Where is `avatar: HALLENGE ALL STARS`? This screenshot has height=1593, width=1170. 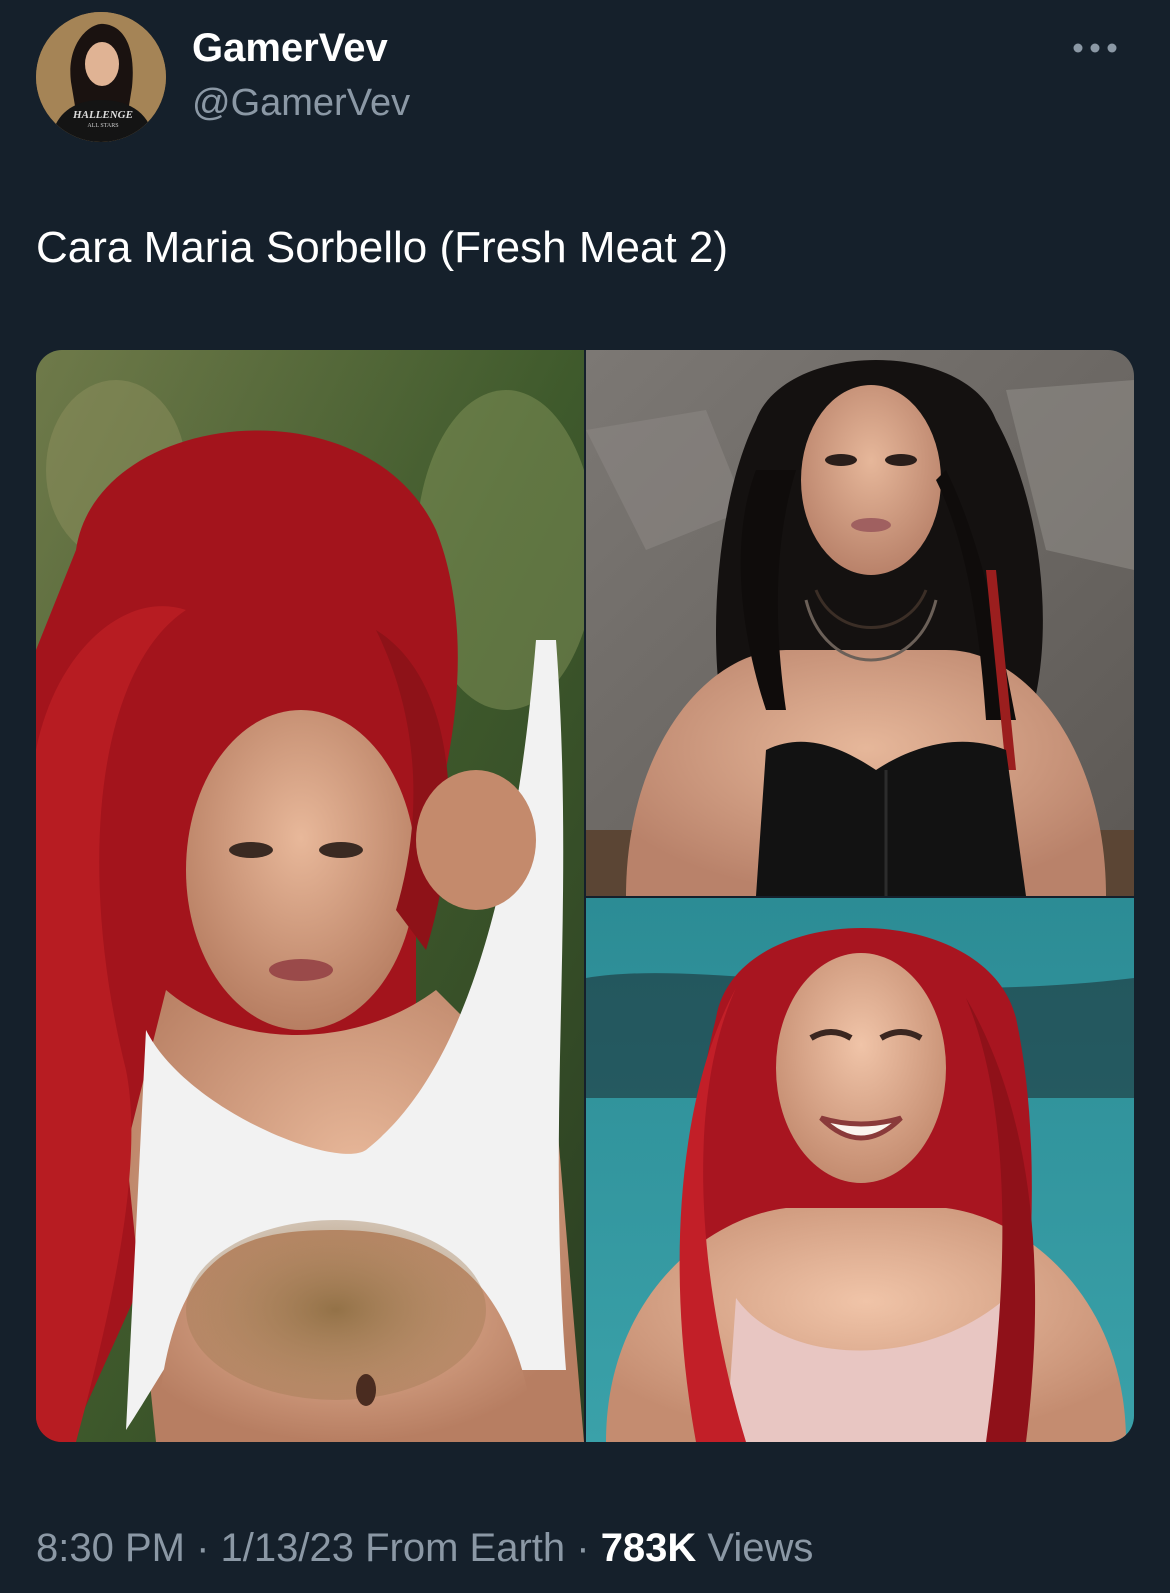 avatar: HALLENGE ALL STARS is located at coordinates (101, 77).